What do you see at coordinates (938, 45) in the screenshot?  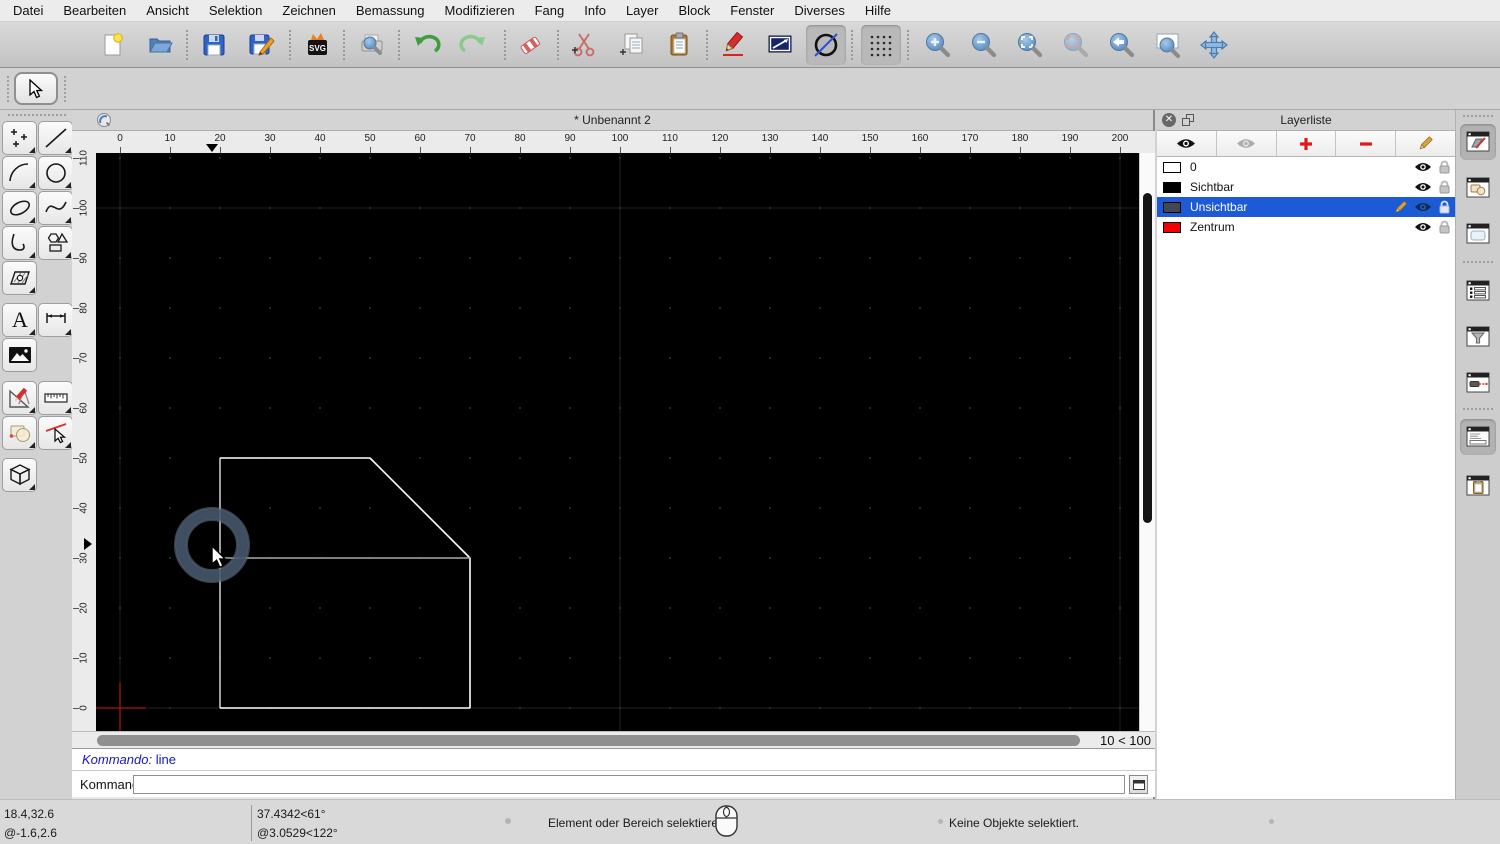 I see `zoom-in-button` at bounding box center [938, 45].